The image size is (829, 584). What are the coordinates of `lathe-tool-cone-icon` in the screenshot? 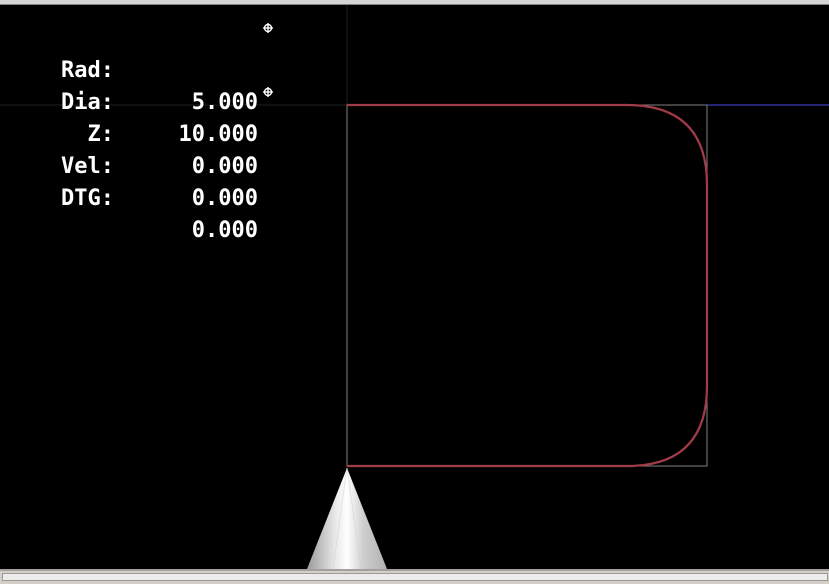 It's located at (347, 518).